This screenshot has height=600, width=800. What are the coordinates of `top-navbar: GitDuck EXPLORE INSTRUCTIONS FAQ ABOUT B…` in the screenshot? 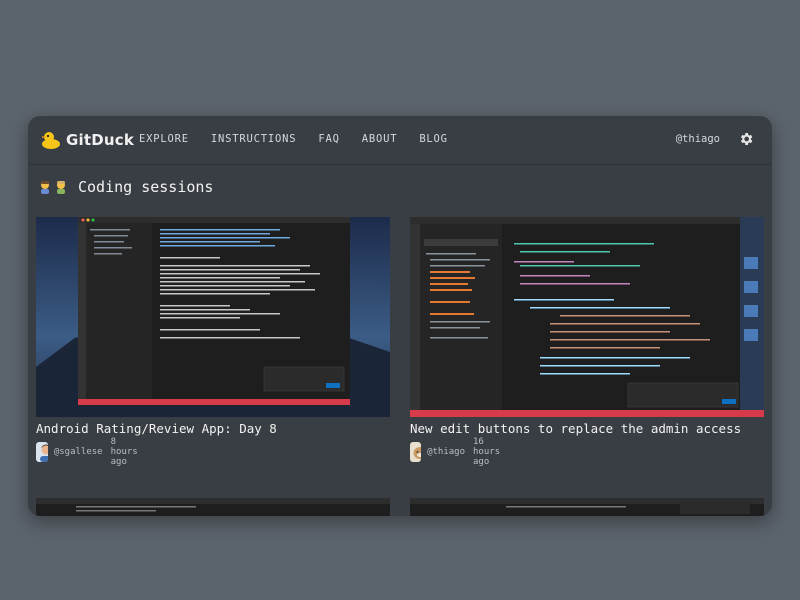 It's located at (400, 140).